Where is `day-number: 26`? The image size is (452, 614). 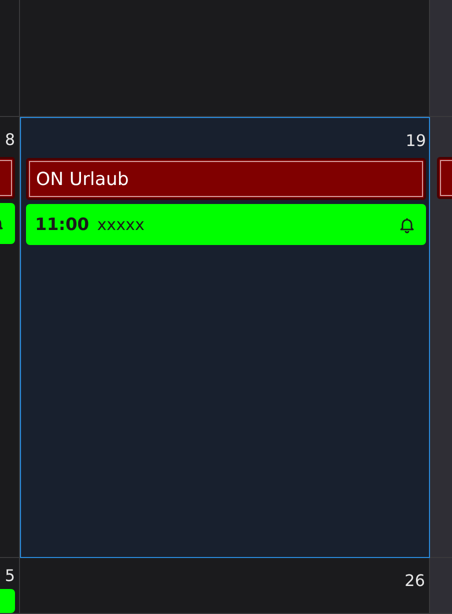 day-number: 26 is located at coordinates (414, 580).